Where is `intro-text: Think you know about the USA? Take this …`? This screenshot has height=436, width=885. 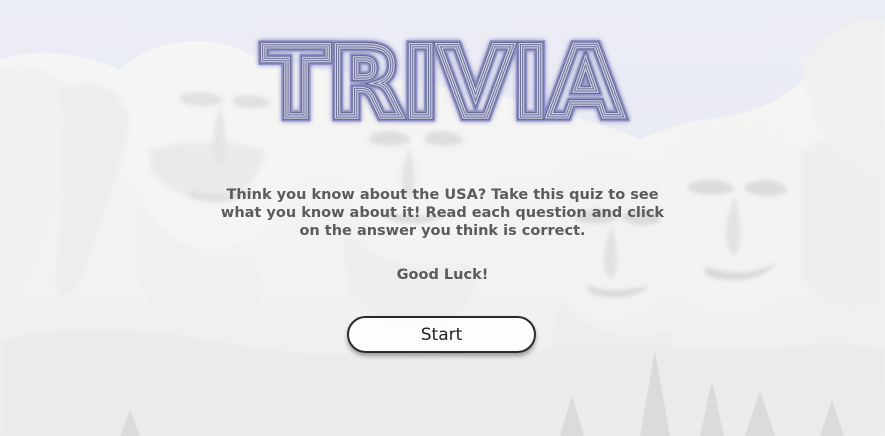 intro-text: Think you know about the USA? Take this … is located at coordinates (442, 213).